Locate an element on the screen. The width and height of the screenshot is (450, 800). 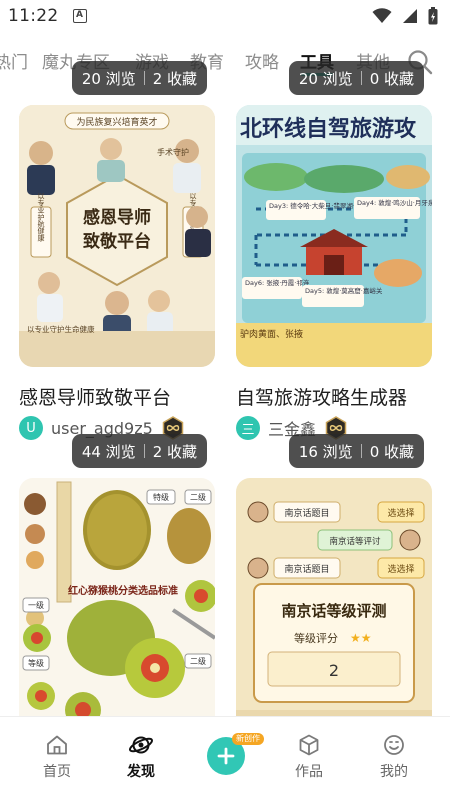
thumb-heading: 北环线自驾旅游攻 is located at coordinates (328, 129).